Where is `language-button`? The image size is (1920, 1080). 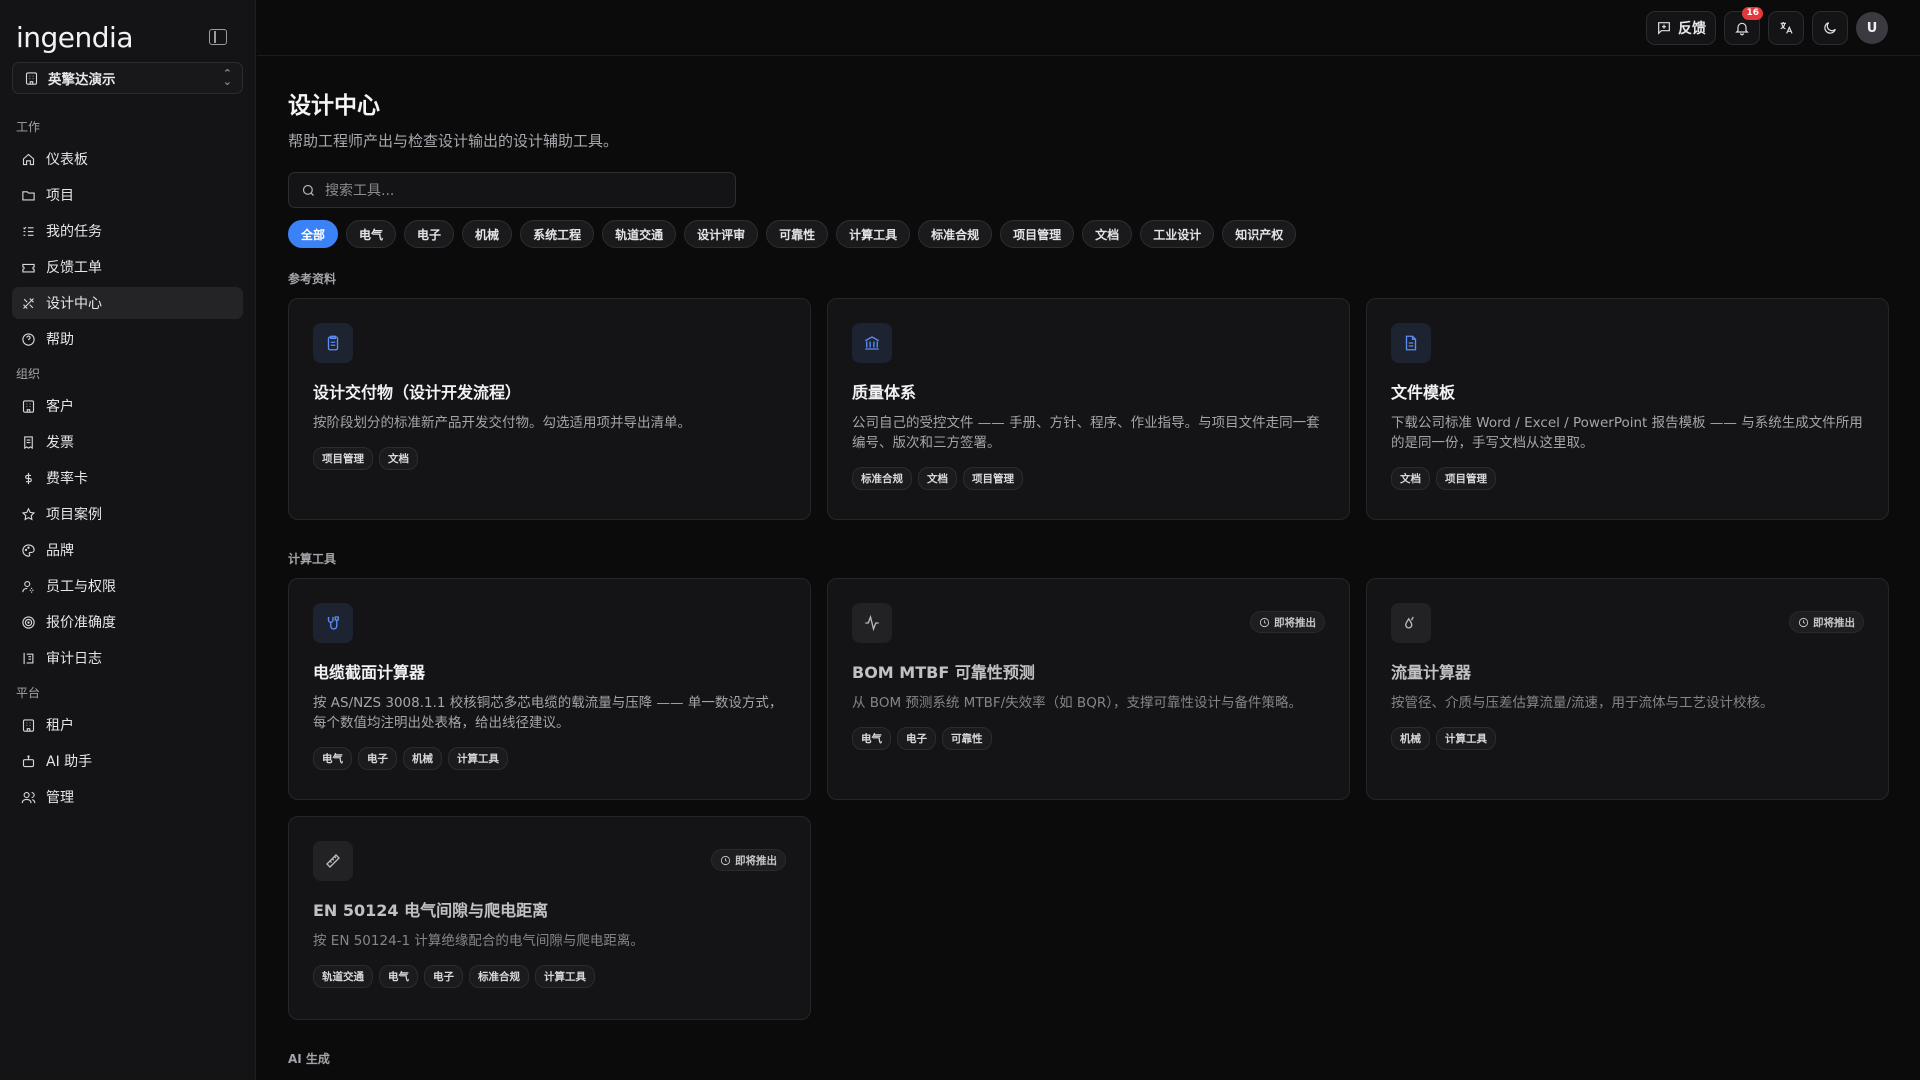 language-button is located at coordinates (1786, 28).